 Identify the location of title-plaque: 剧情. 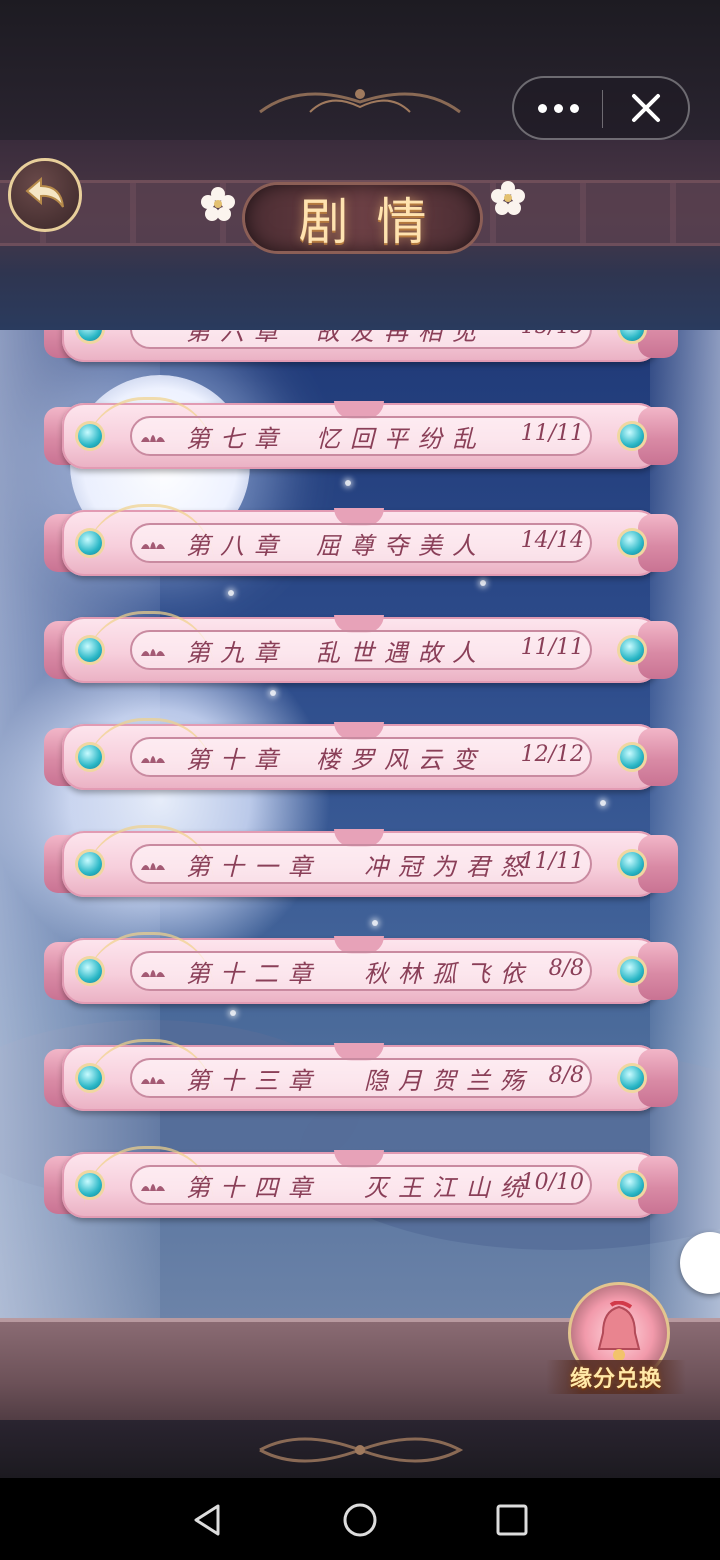
(362, 218).